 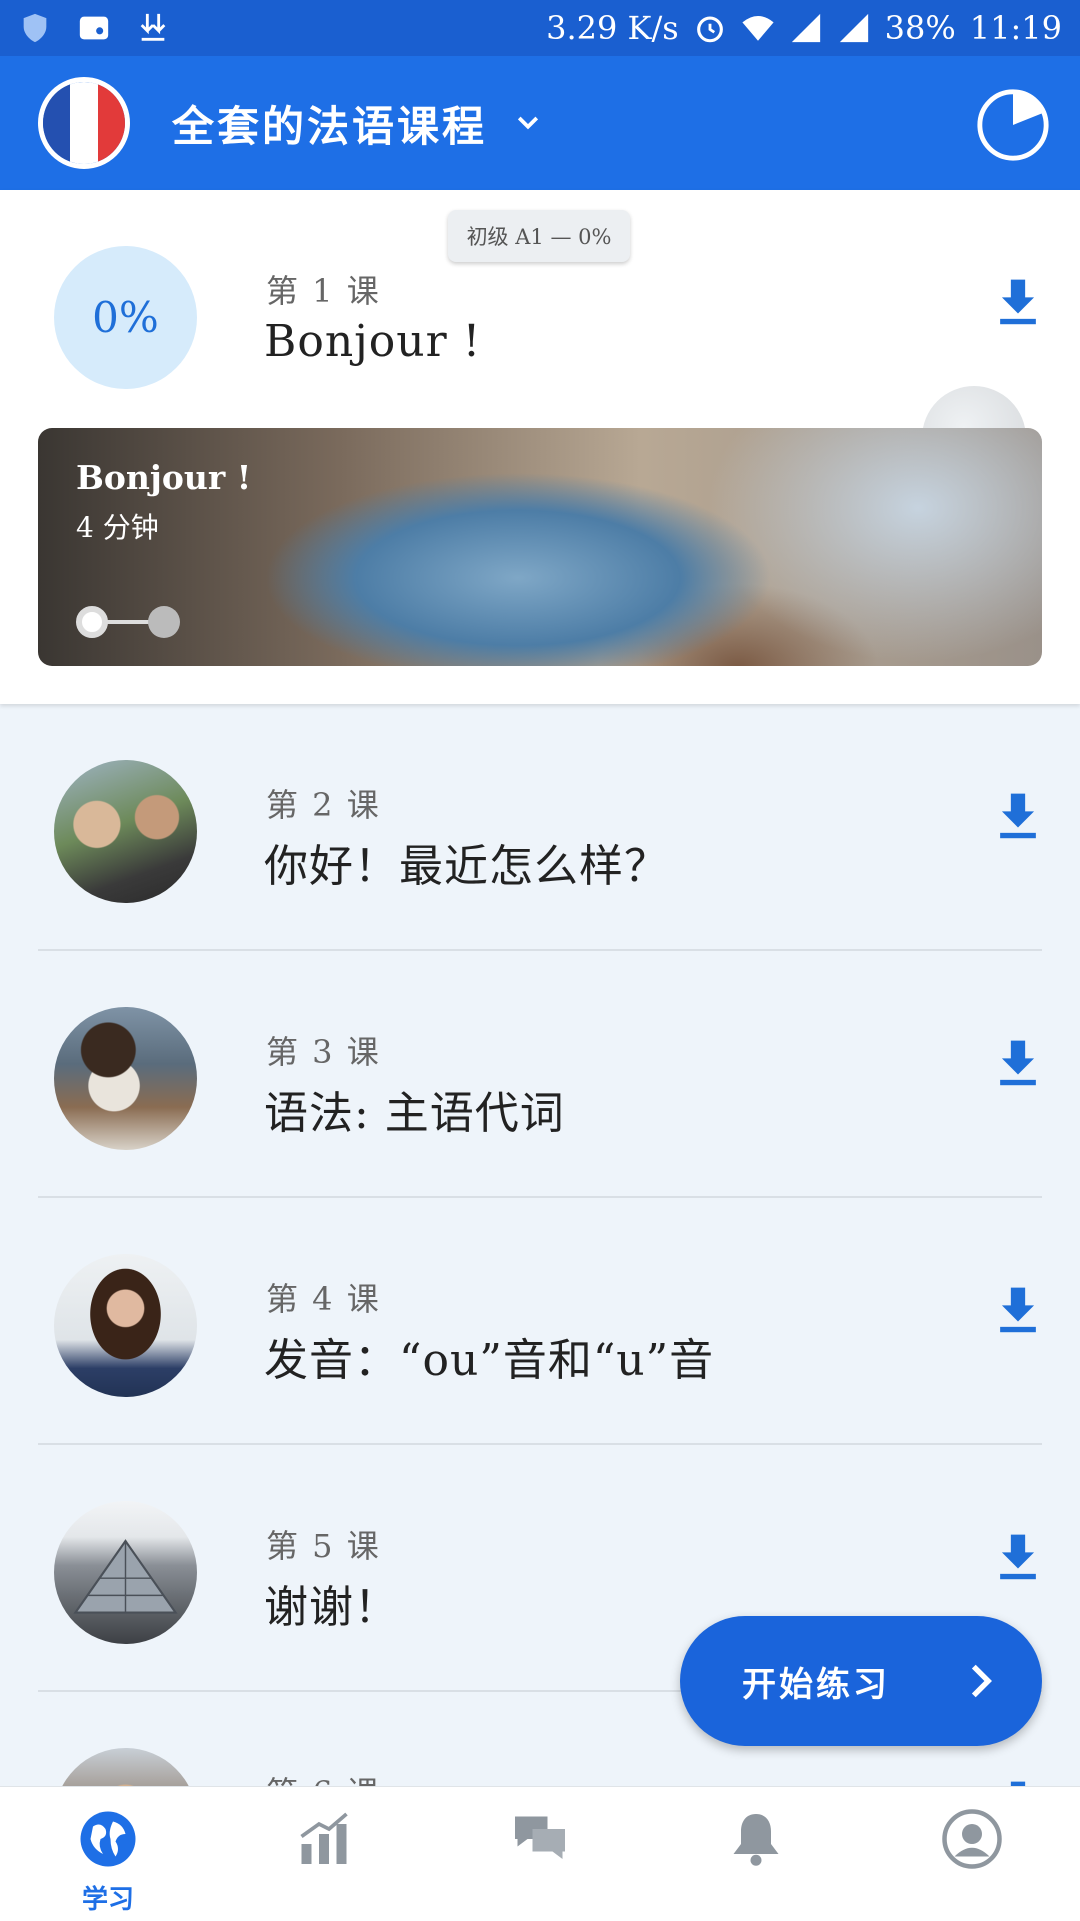 I want to click on lesson-row-2: 第 2 课 你好！最近怎么样？, so click(x=540, y=827).